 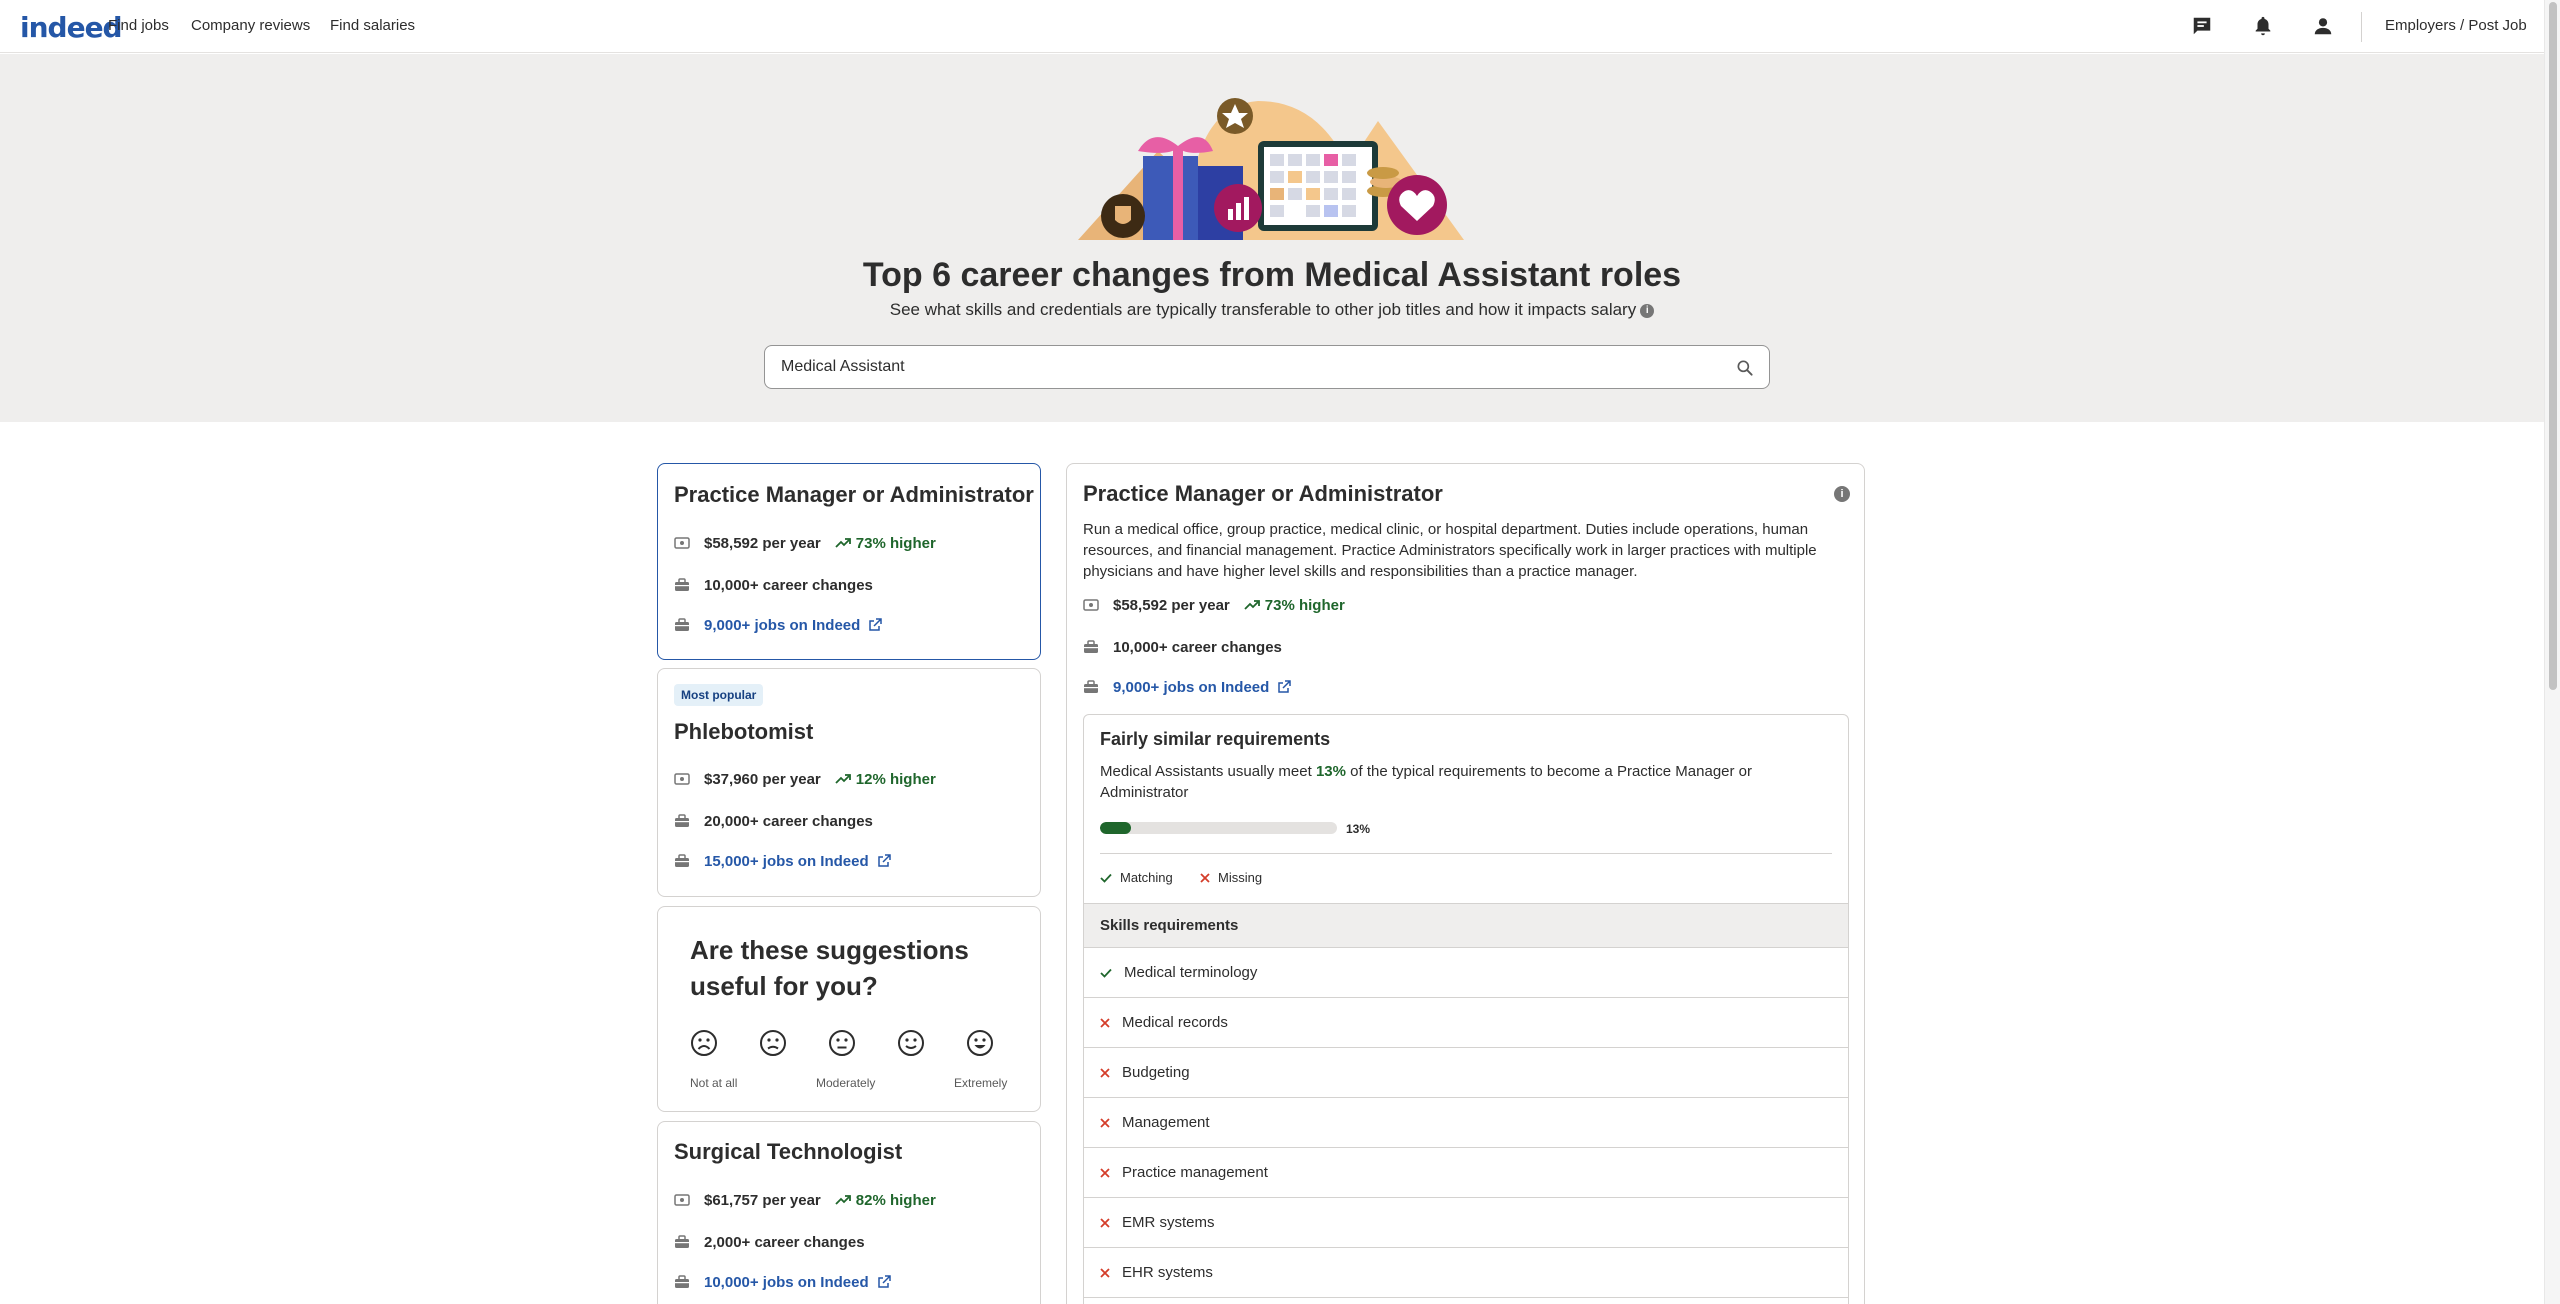 What do you see at coordinates (842, 1043) in the screenshot?
I see `neutral-face-icon` at bounding box center [842, 1043].